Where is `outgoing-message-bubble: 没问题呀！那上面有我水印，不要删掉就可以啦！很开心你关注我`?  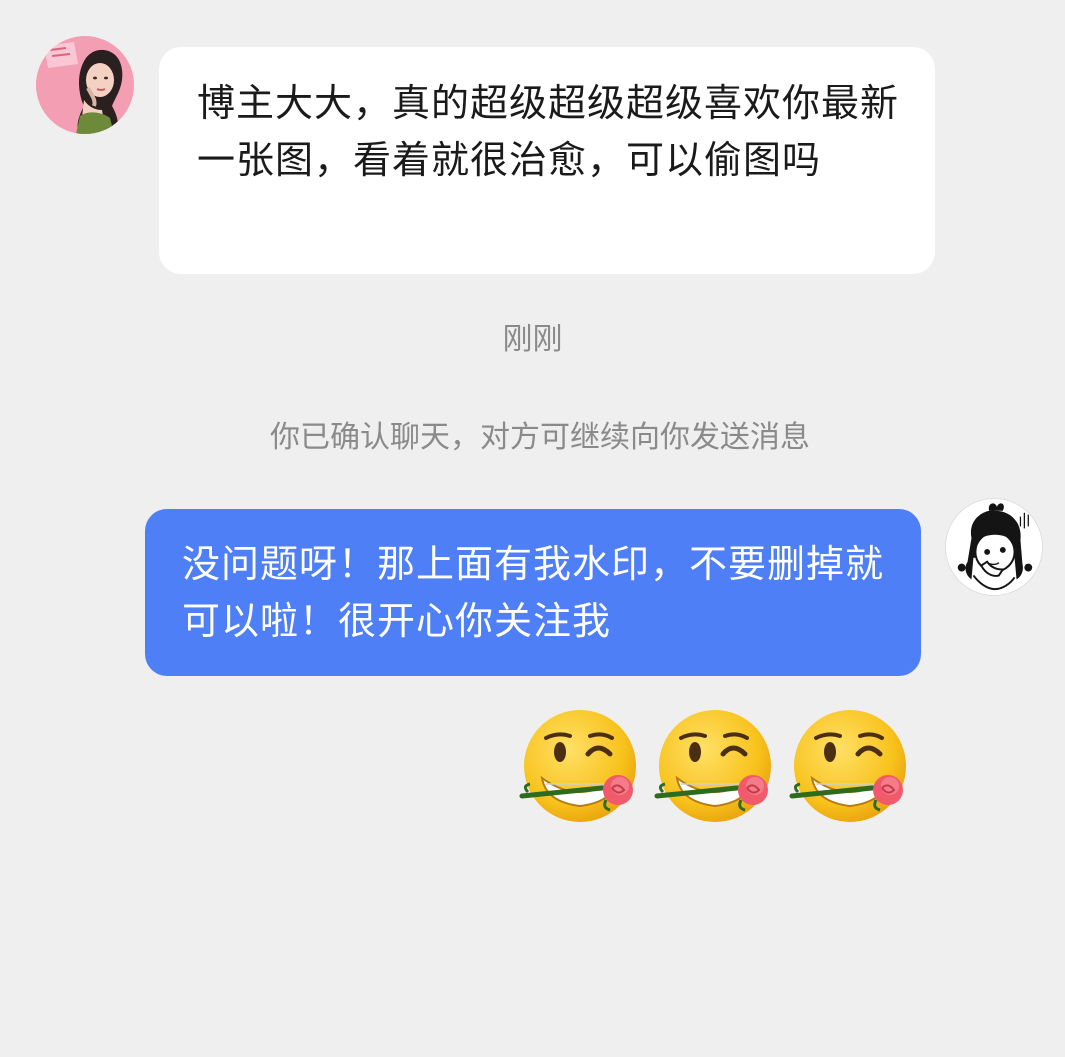
outgoing-message-bubble: 没问题呀！那上面有我水印，不要删掉就可以啦！很开心你关注我 is located at coordinates (533, 592).